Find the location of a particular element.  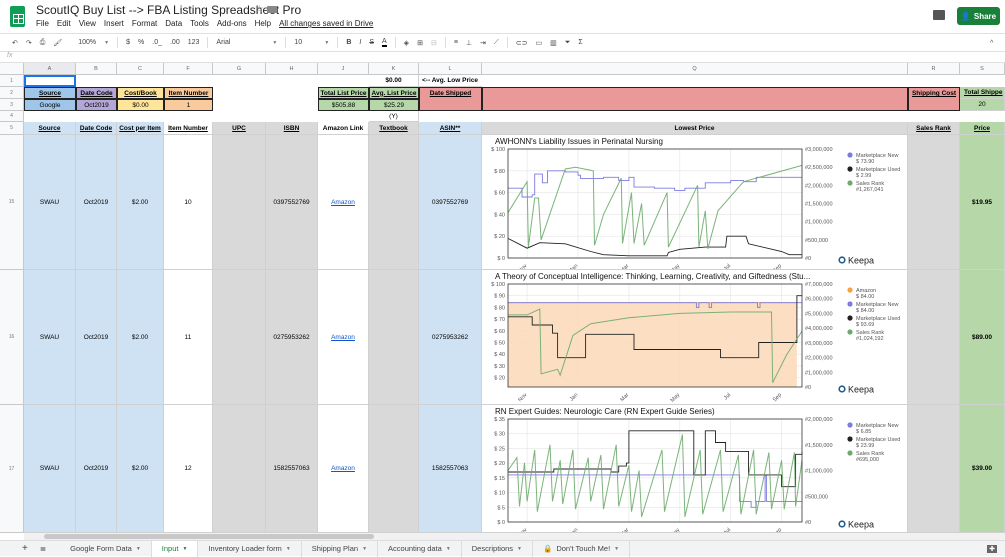

source-label: Source is located at coordinates (50, 93).